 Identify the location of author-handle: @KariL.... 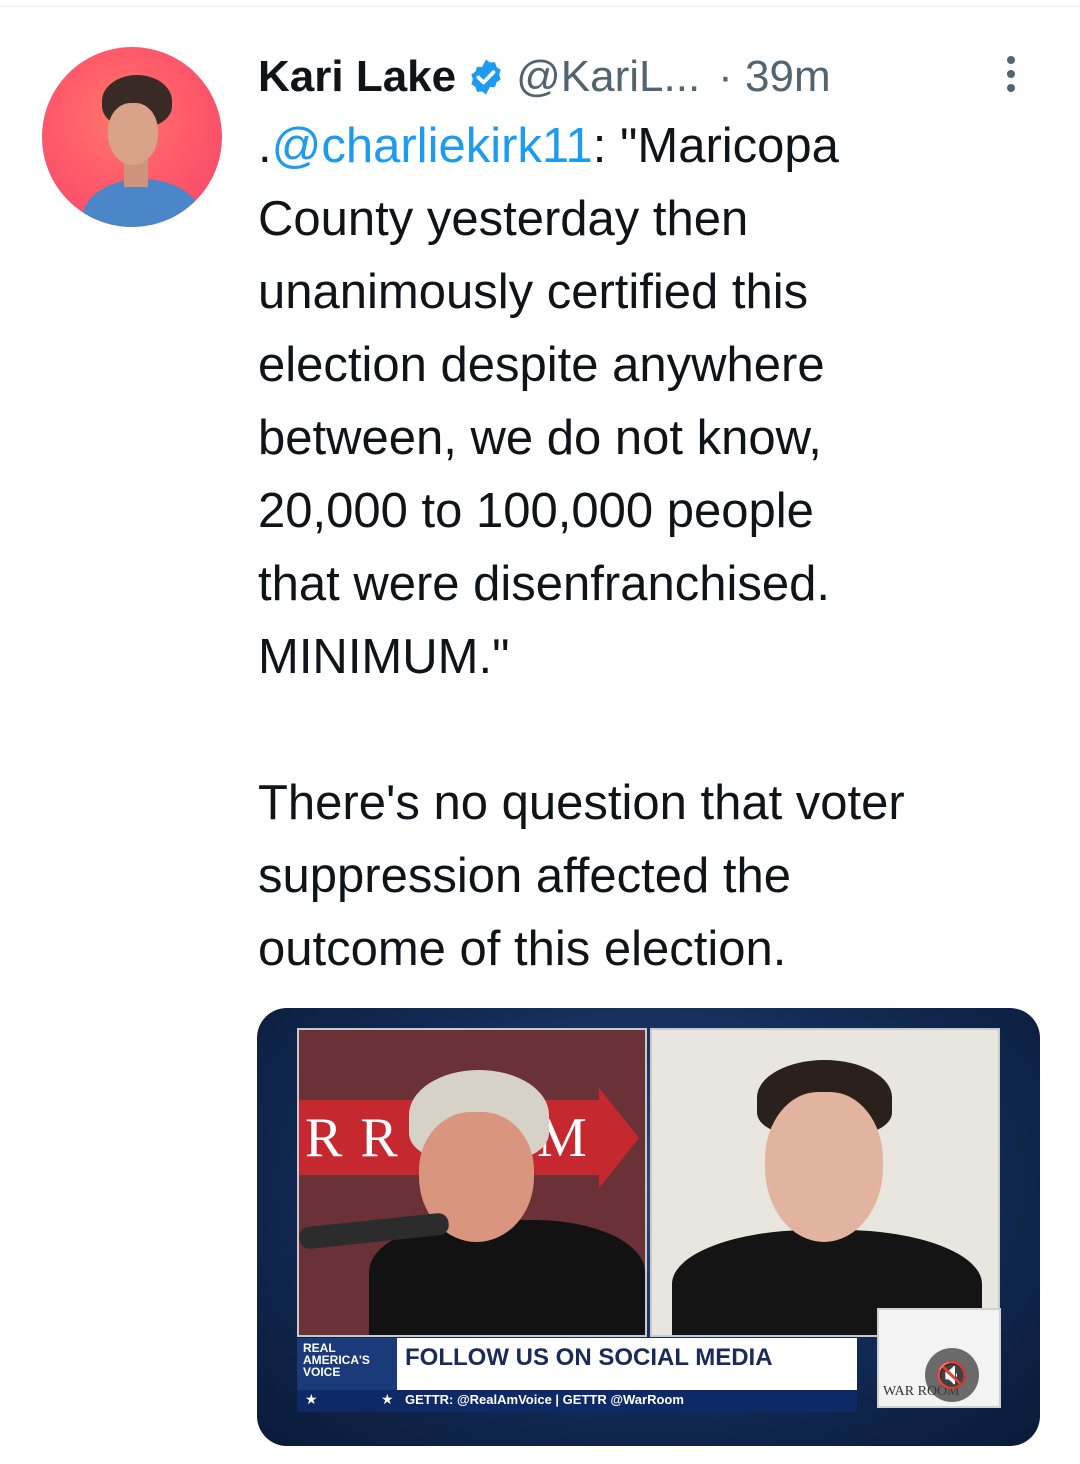
(608, 77).